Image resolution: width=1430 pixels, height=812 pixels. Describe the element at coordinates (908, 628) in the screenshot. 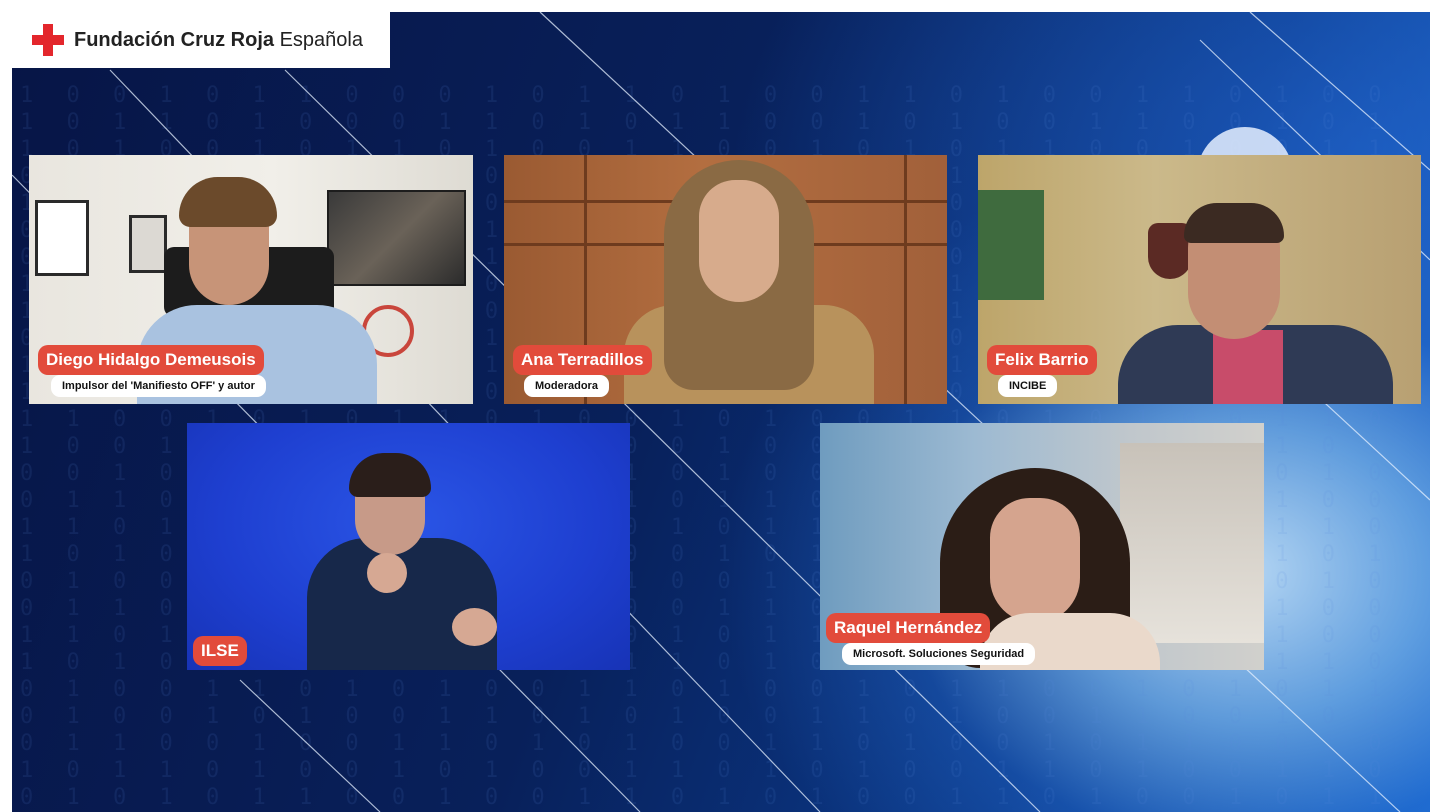

I see `participant-name: Raquel Hernández` at that location.